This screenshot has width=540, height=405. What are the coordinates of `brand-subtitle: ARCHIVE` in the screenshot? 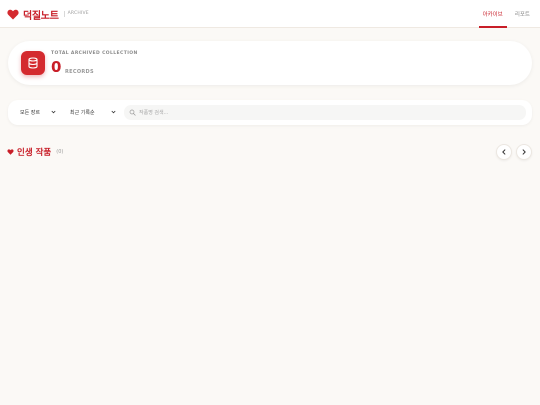 It's located at (76, 14).